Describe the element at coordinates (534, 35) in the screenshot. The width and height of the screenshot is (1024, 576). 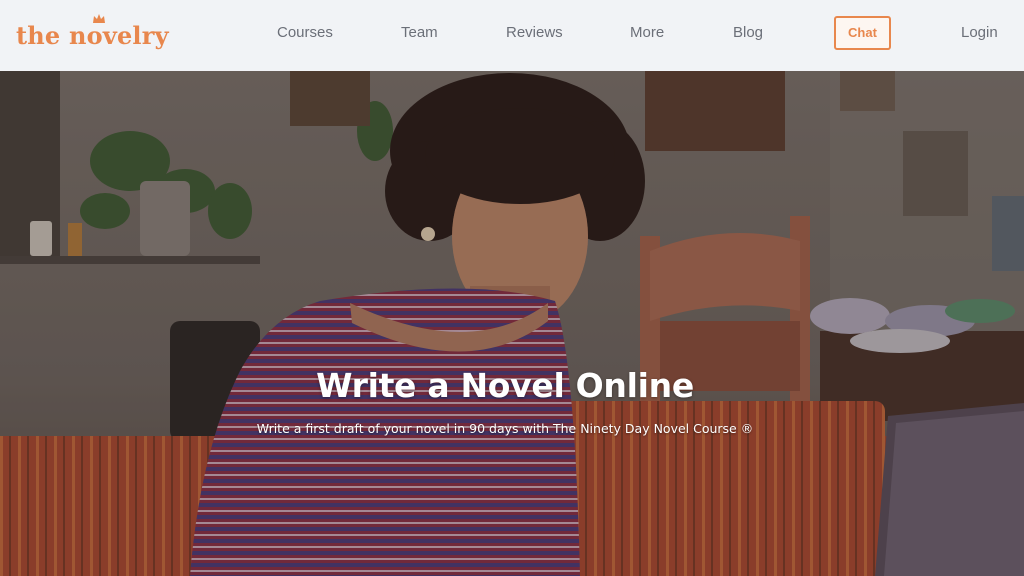
I see `nav-reviews: Reviews` at that location.